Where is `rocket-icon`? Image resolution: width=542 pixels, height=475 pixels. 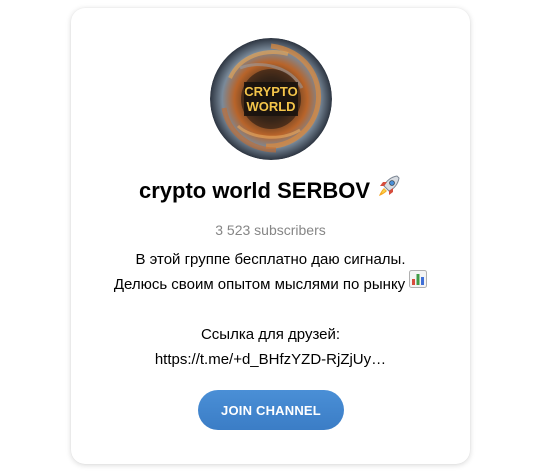 rocket-icon is located at coordinates (389, 190).